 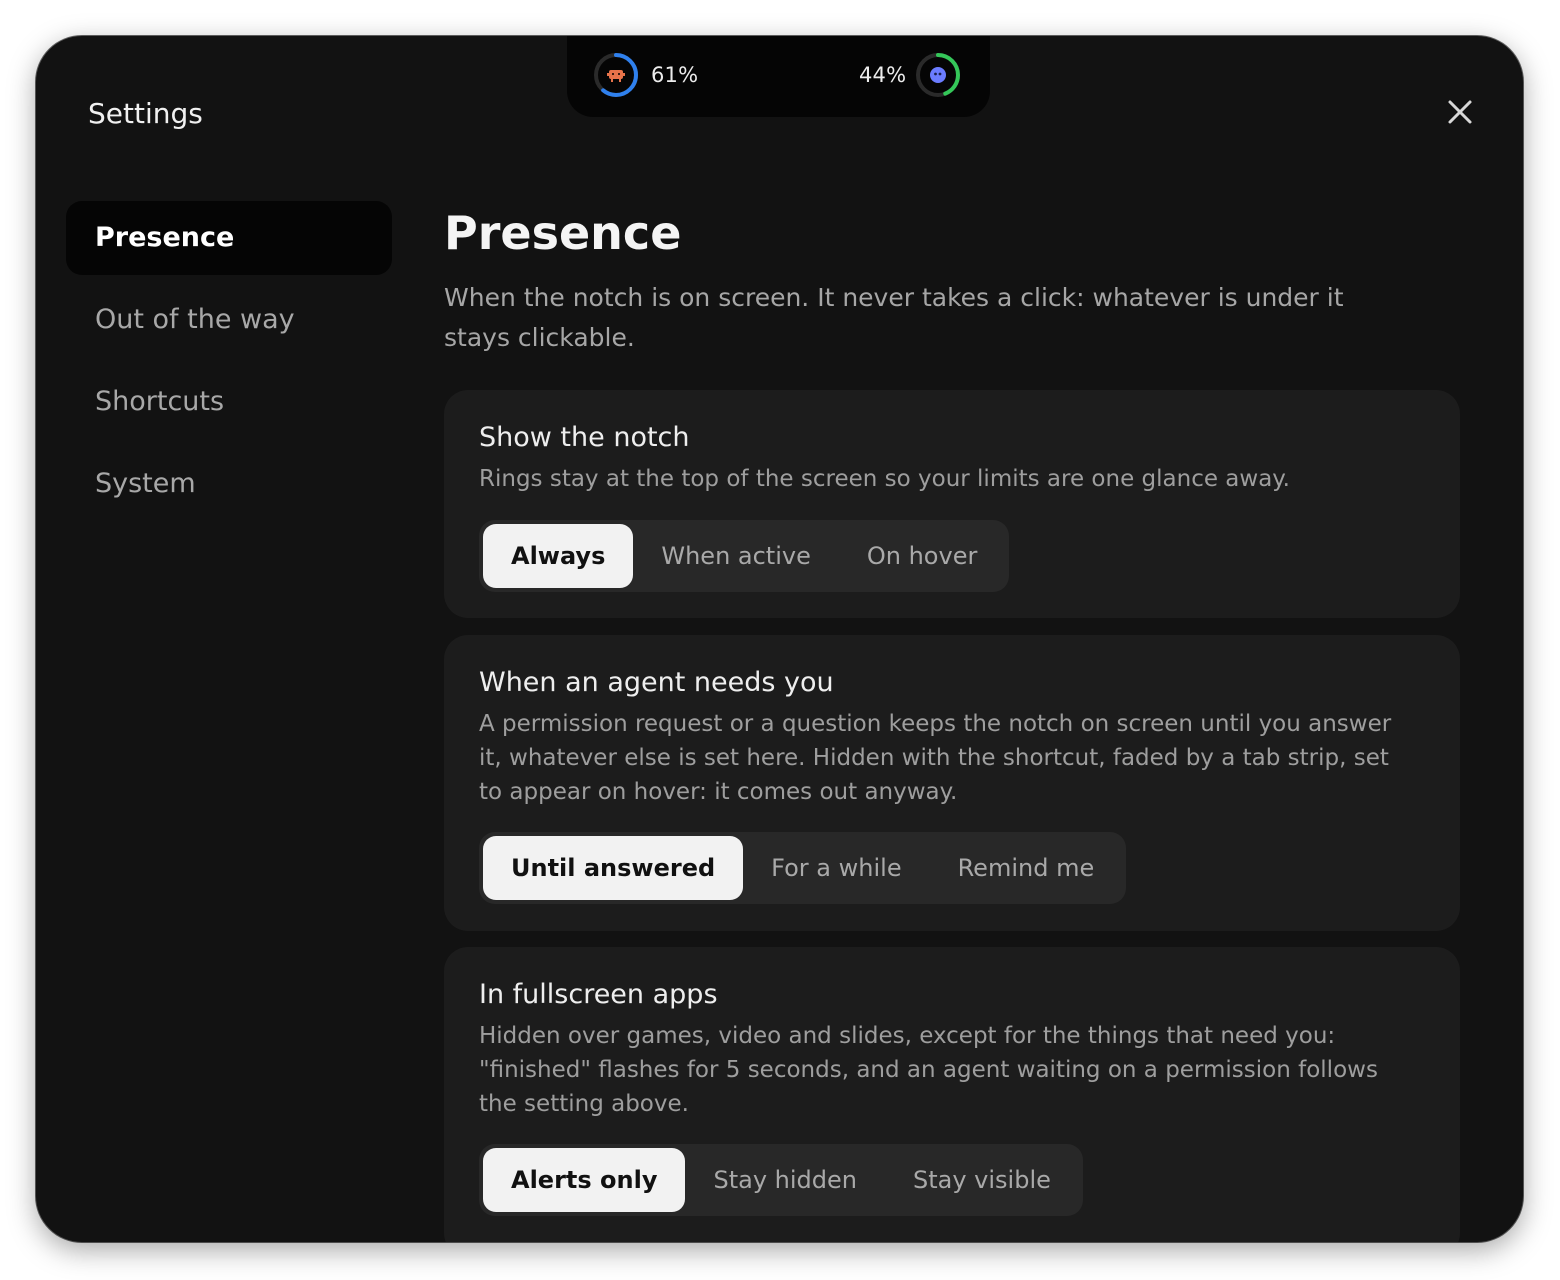 What do you see at coordinates (229, 320) in the screenshot?
I see `sidebar-item-out-of-the-way: Out of the way` at bounding box center [229, 320].